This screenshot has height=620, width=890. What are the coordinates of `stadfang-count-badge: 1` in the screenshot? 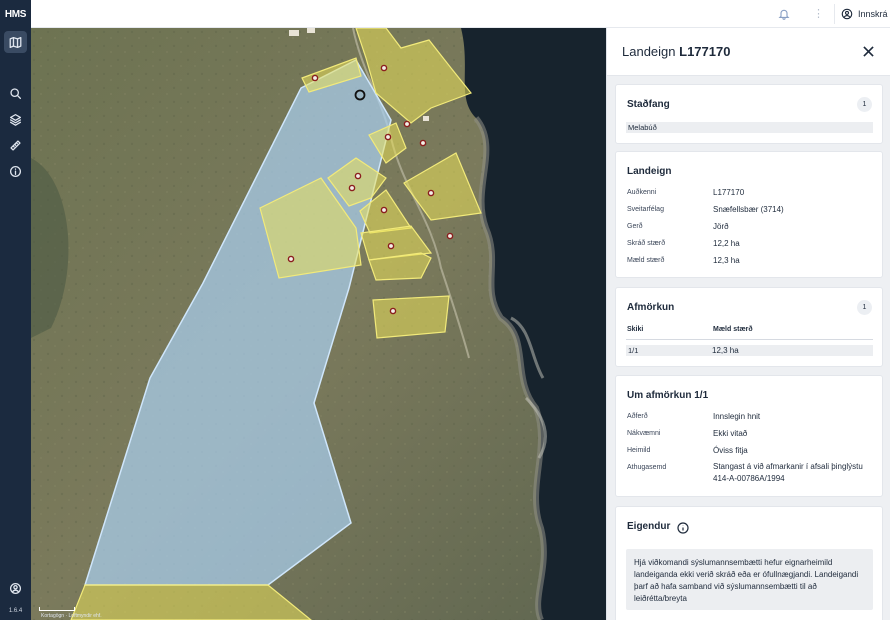 It's located at (864, 104).